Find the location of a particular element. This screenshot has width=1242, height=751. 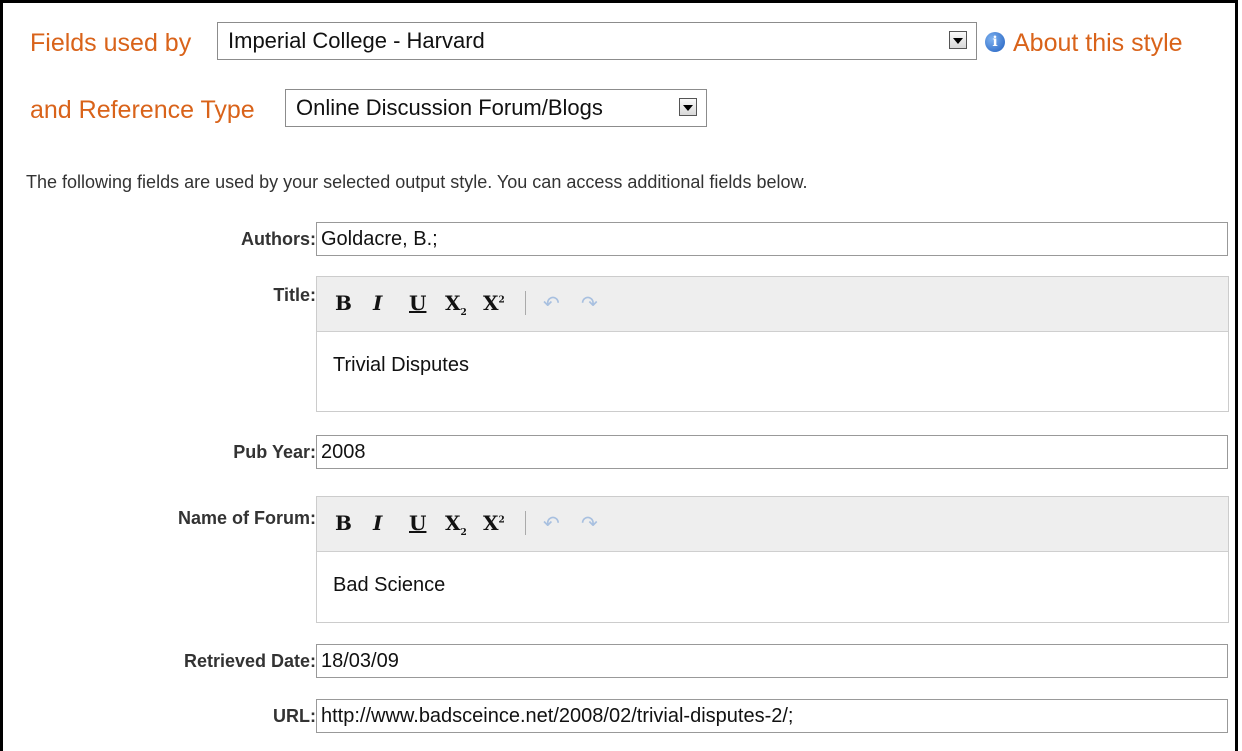

info-icon: i is located at coordinates (995, 42).